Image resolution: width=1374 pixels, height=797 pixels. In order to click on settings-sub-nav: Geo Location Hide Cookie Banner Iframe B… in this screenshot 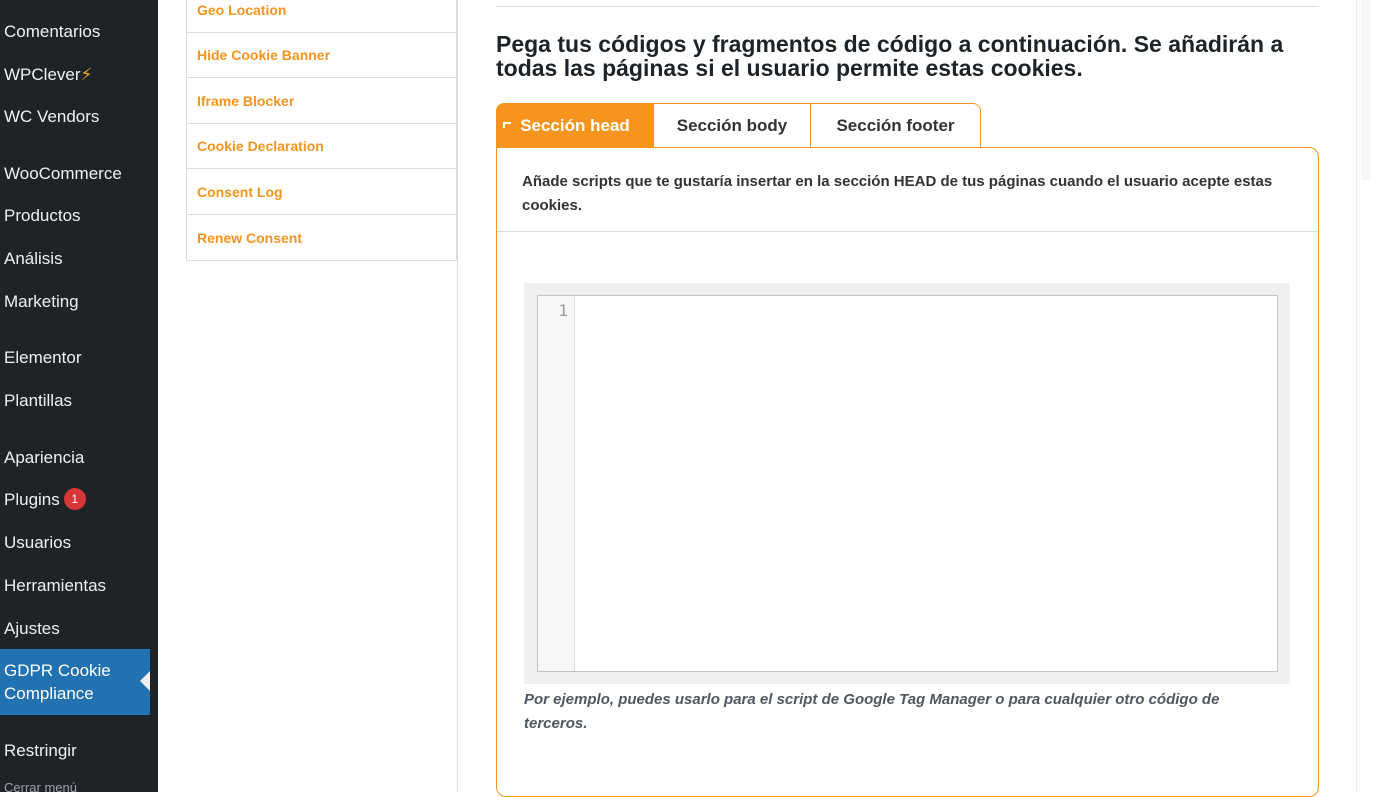, I will do `click(321, 130)`.